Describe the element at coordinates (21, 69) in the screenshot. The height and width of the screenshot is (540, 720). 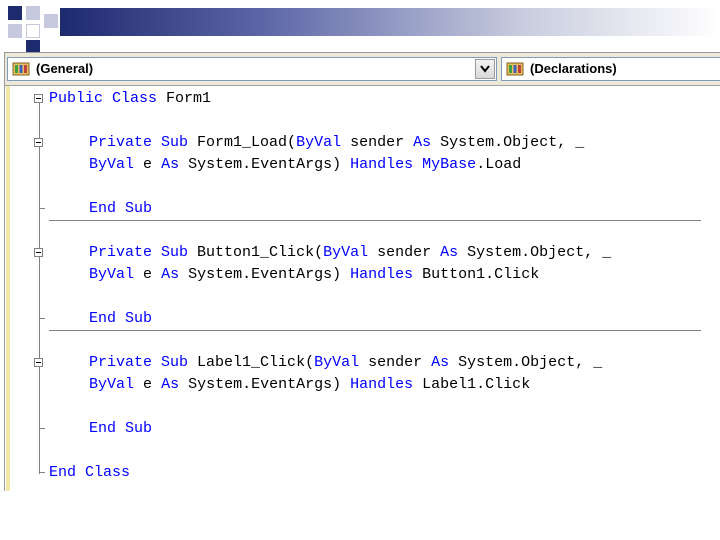
I see `class-icon` at that location.